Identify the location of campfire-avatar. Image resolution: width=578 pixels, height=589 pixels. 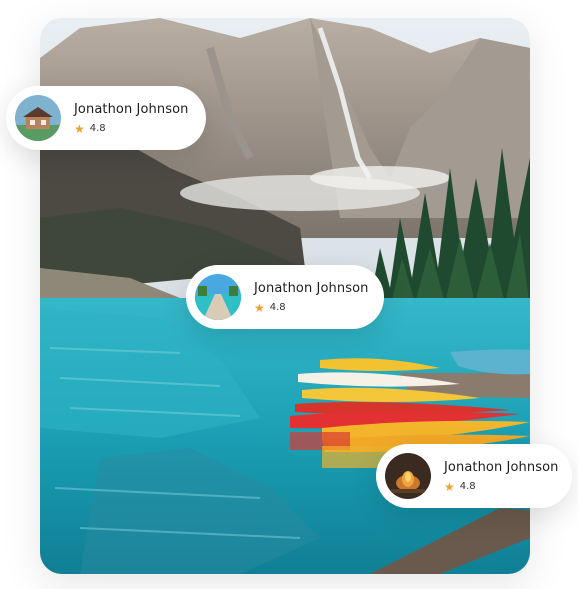
(408, 476).